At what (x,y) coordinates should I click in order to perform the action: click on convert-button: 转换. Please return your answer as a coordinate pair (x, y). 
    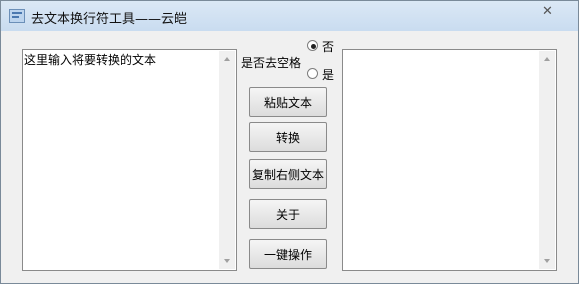
    Looking at the image, I should click on (288, 137).